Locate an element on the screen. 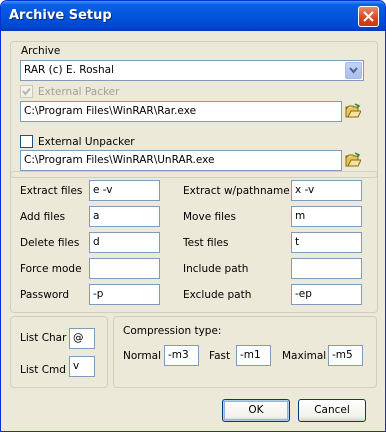  force-mode-label: Force mode is located at coordinates (51, 269).